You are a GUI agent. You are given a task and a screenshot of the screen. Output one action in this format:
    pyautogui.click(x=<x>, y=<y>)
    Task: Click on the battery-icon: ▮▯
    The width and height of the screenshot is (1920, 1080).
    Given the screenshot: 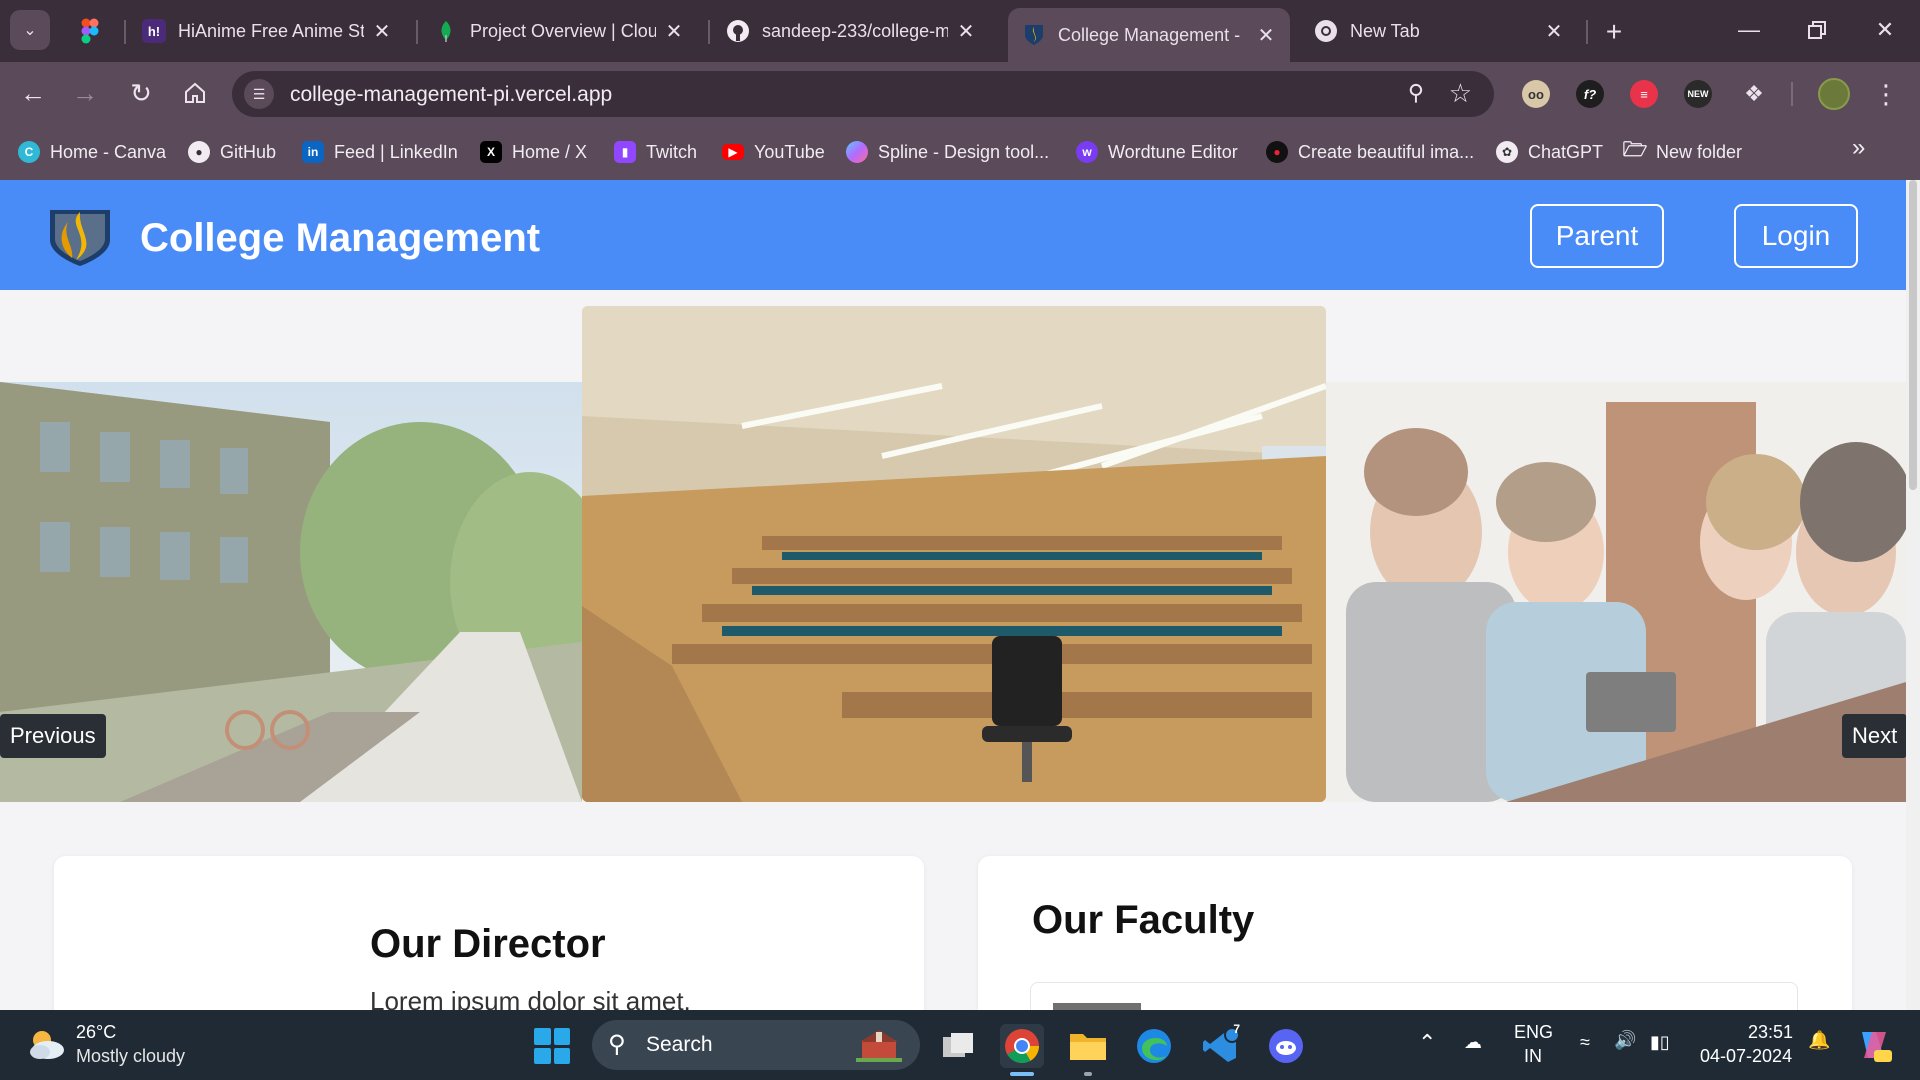 What is the action you would take?
    pyautogui.click(x=1660, y=1042)
    